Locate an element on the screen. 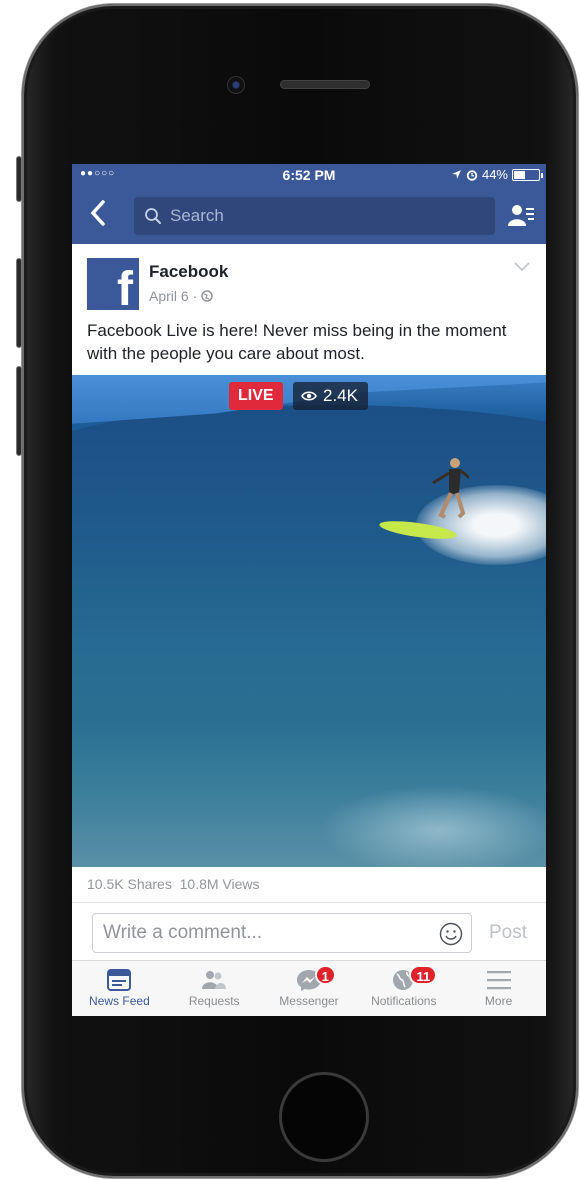 Image resolution: width=580 pixels, height=1180 pixels. volume-up-button is located at coordinates (19, 303).